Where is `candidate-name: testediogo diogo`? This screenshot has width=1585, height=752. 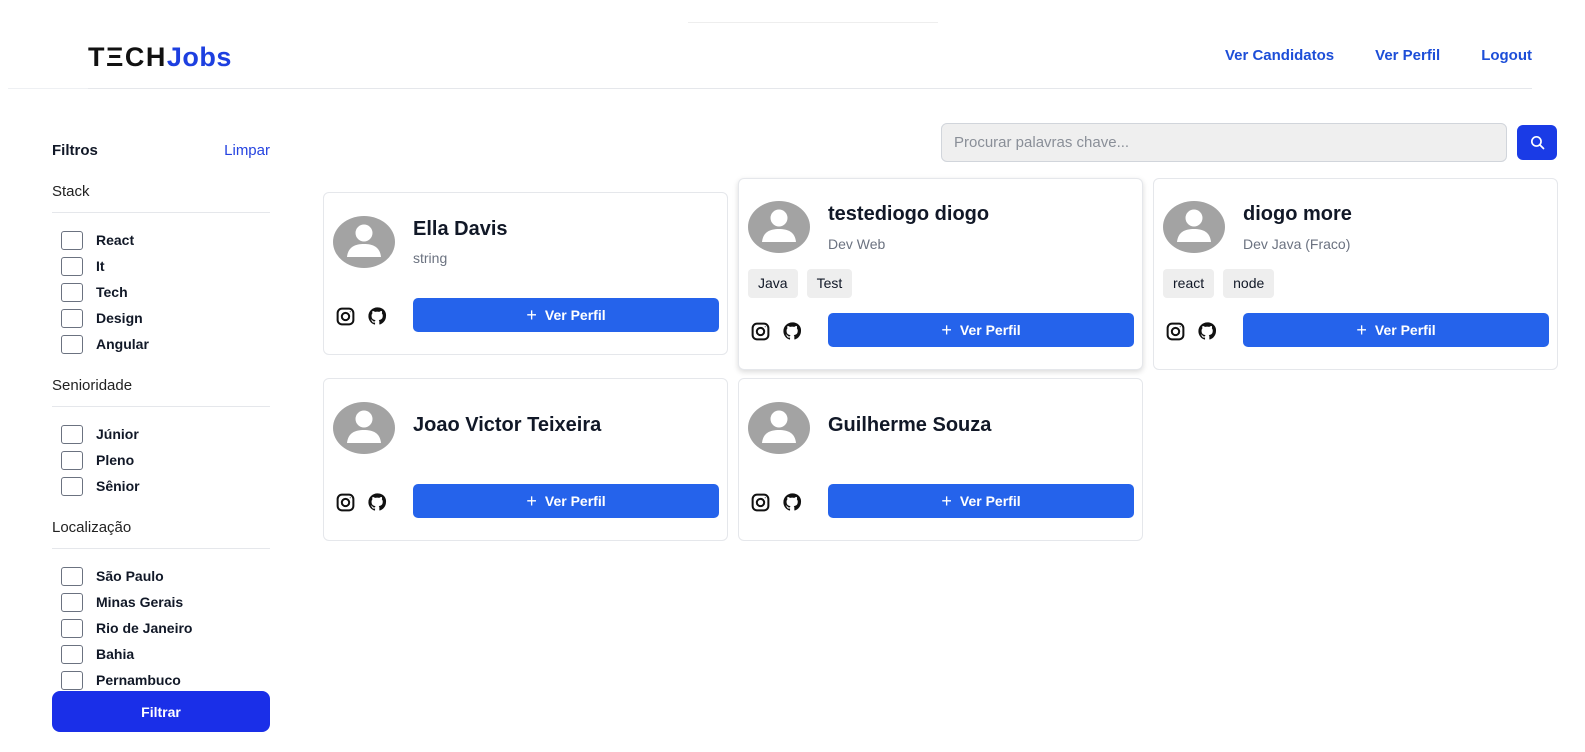
candidate-name: testediogo diogo is located at coordinates (909, 214).